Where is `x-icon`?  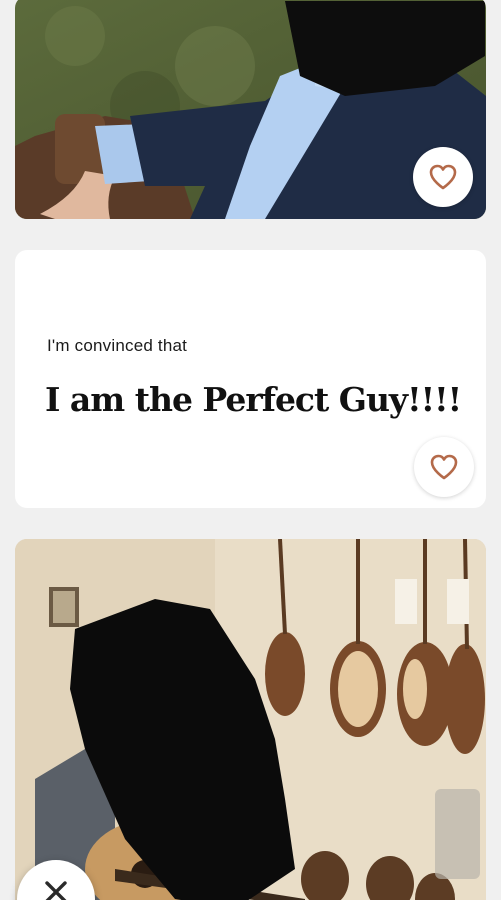 x-icon is located at coordinates (56, 890).